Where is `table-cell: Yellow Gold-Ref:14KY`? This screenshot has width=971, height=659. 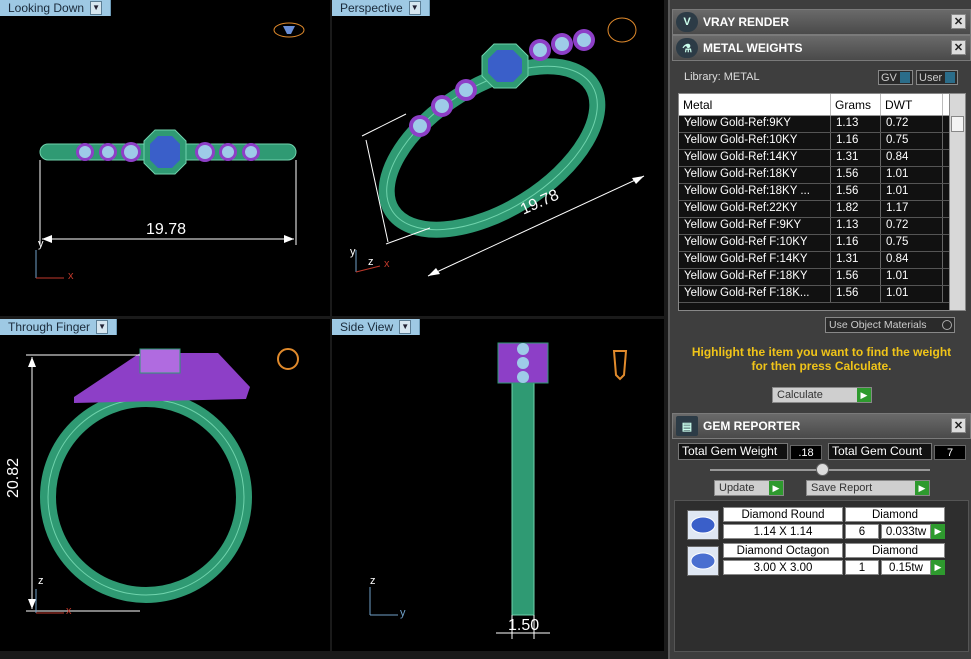 table-cell: Yellow Gold-Ref:14KY is located at coordinates (755, 158).